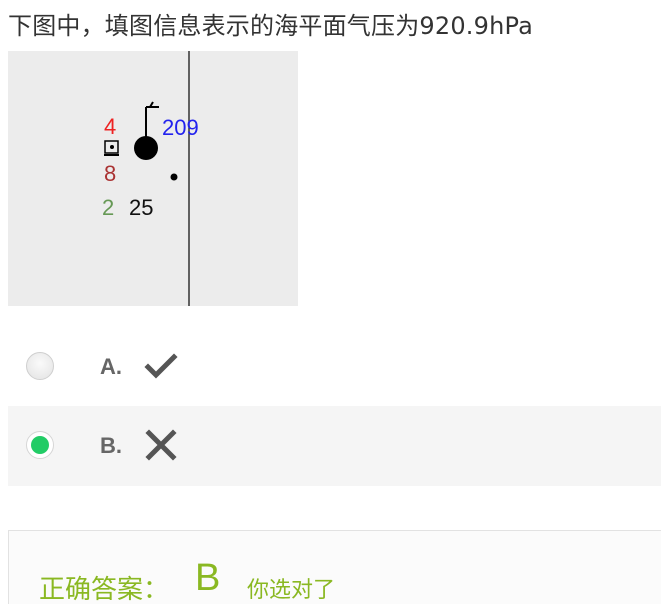 Image resolution: width=661 pixels, height=604 pixels. Describe the element at coordinates (334, 567) in the screenshot. I see `answer-panel: 正确答案： B 你选对了` at that location.